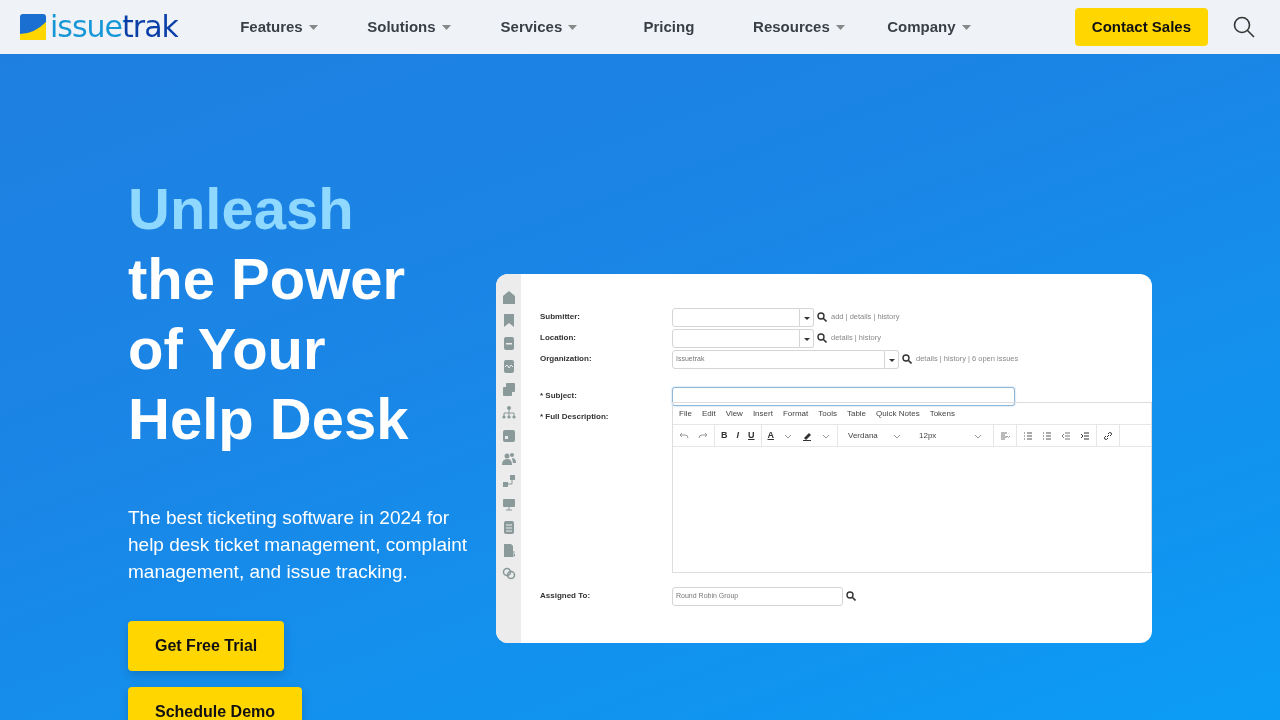 The height and width of the screenshot is (720, 1280). Describe the element at coordinates (762, 413) in the screenshot. I see `menu-item: Insert` at that location.